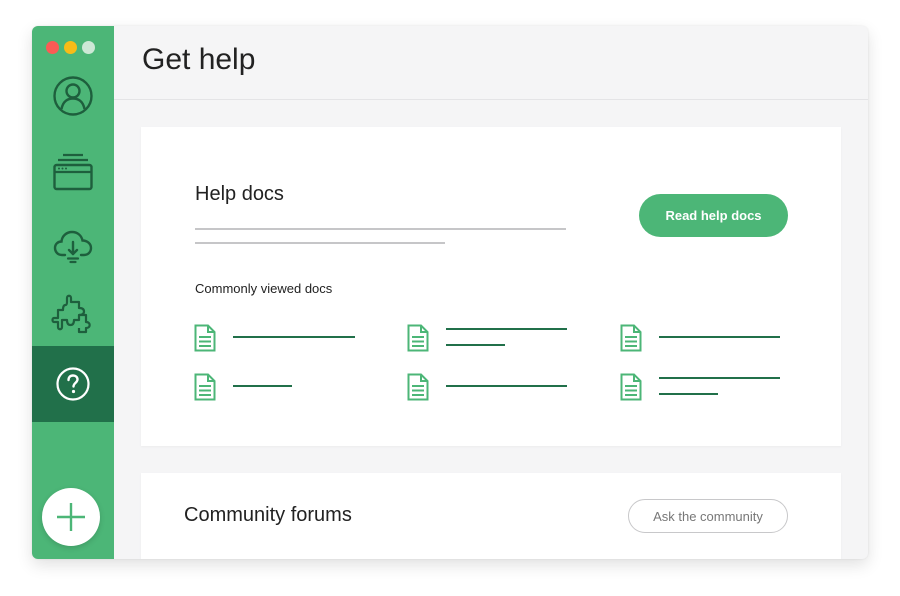 The height and width of the screenshot is (596, 900). I want to click on page-title: Get help, so click(199, 59).